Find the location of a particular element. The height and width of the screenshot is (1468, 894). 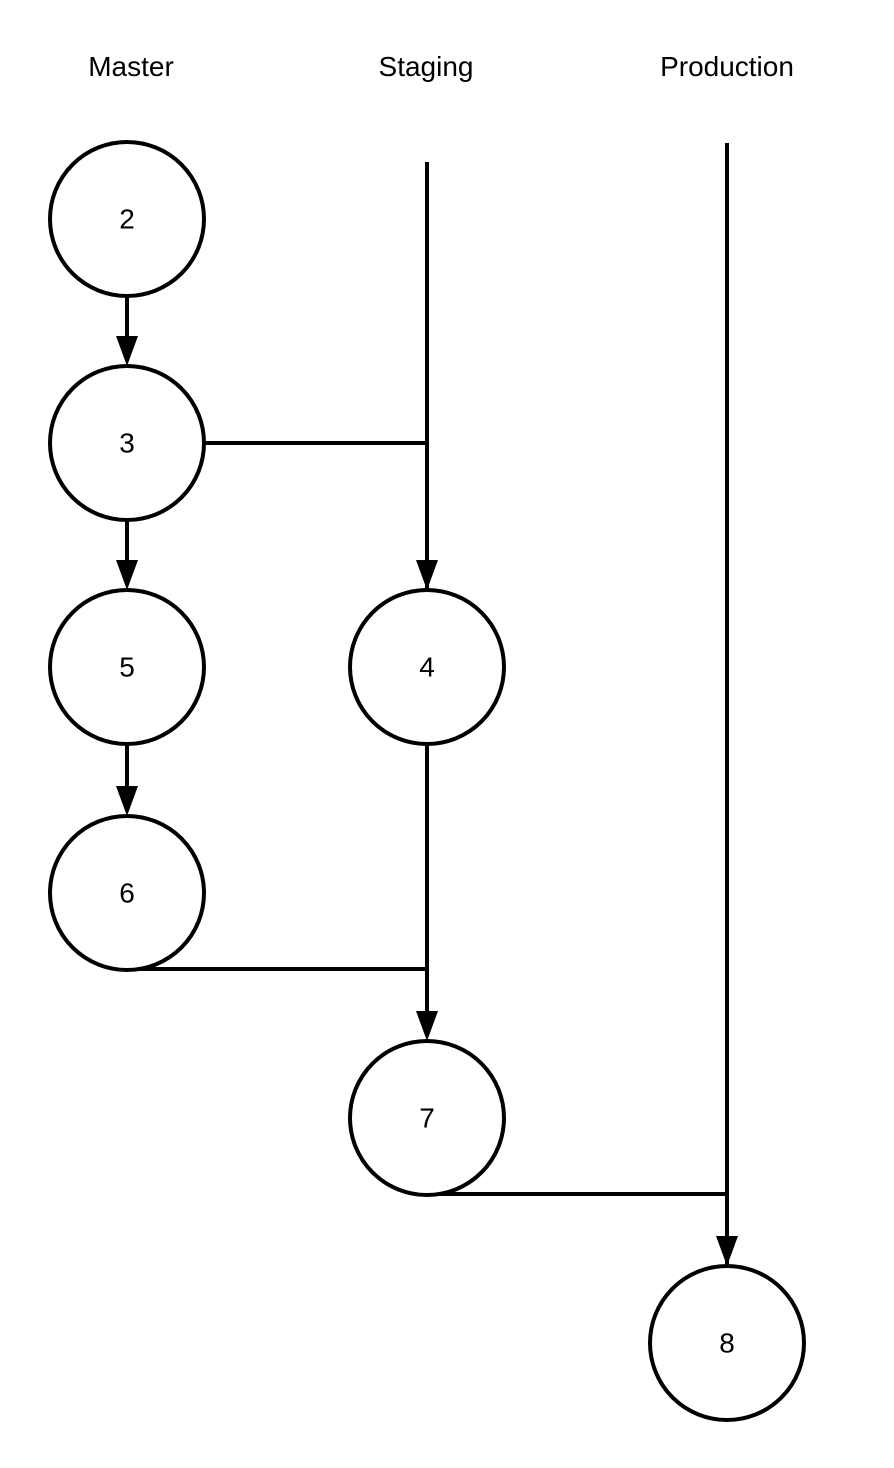

node-7-label: 7 is located at coordinates (427, 1118).